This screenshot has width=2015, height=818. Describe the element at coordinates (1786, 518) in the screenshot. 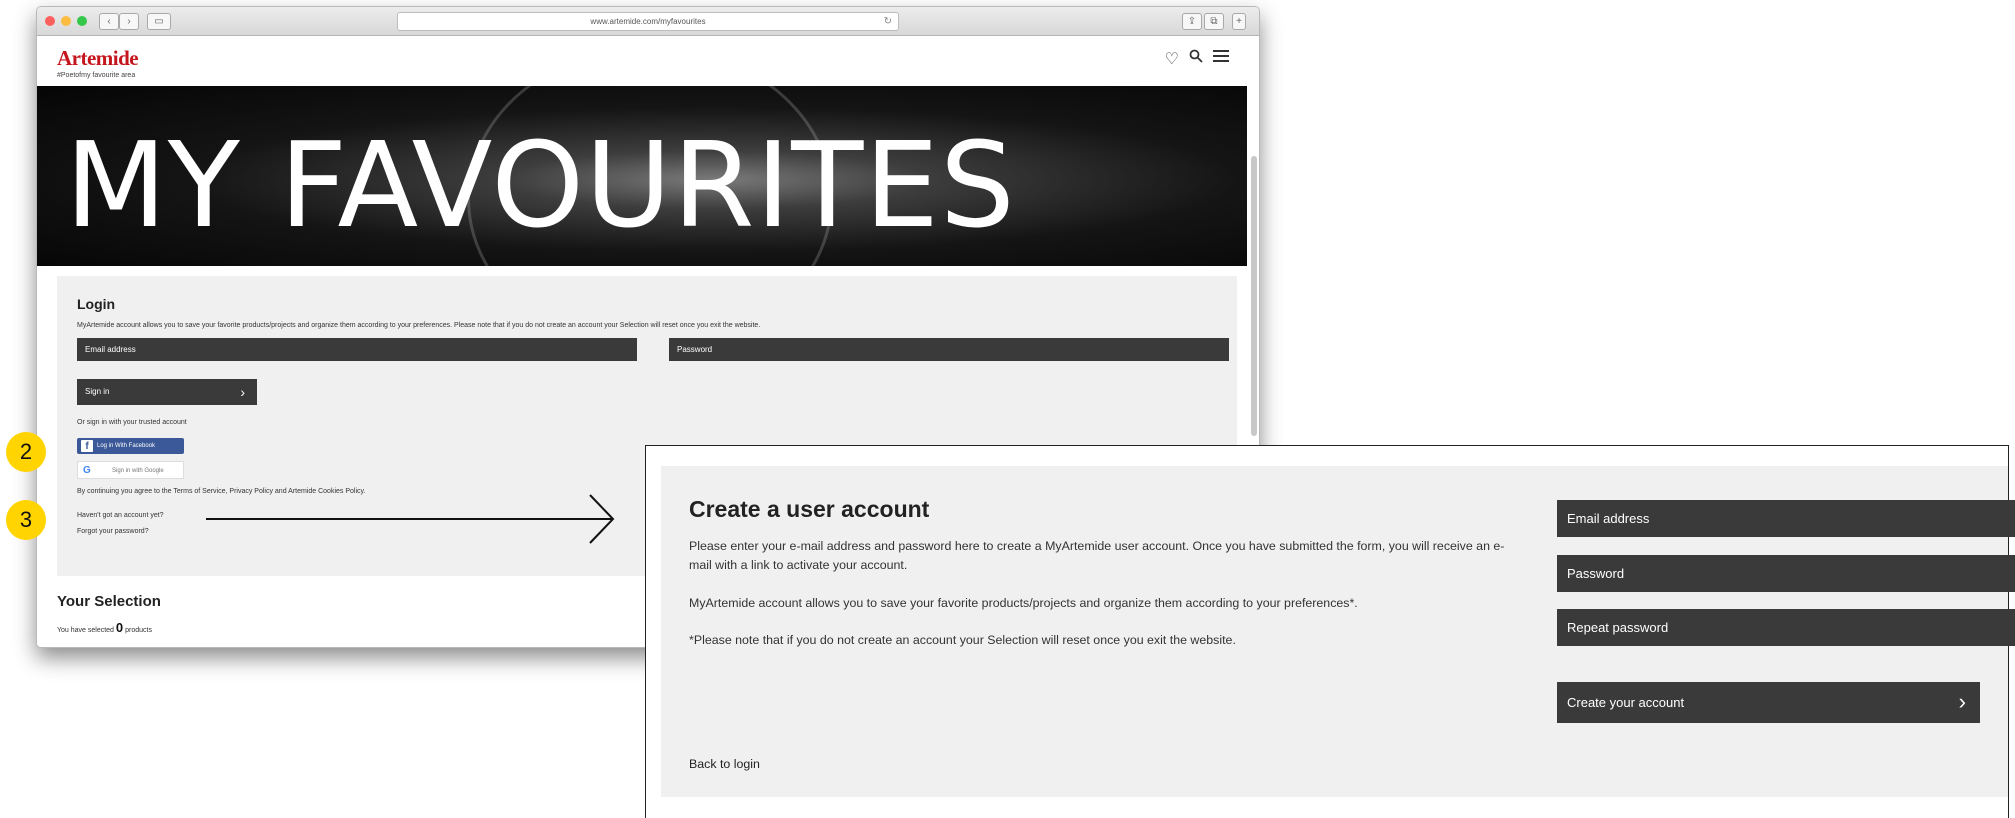

I see `create-email-field: Email address` at that location.